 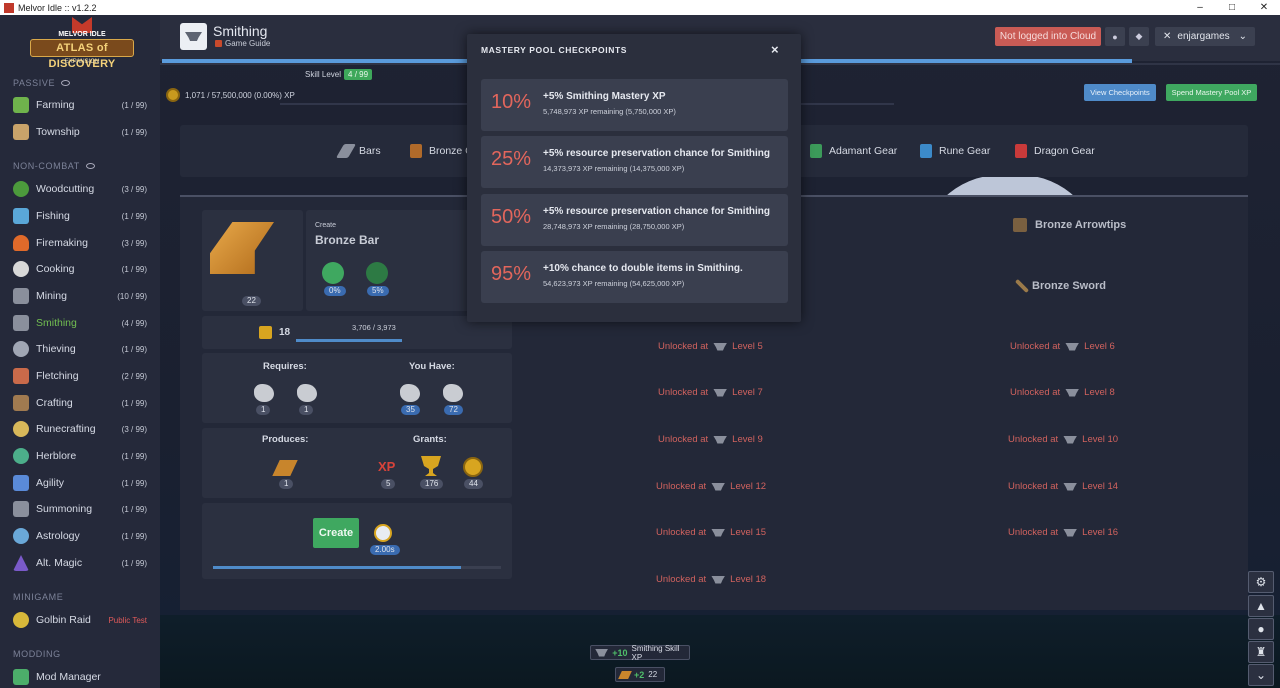 I want to click on sidebar-item-smithing: Smithing (4 / 99), so click(x=80, y=323).